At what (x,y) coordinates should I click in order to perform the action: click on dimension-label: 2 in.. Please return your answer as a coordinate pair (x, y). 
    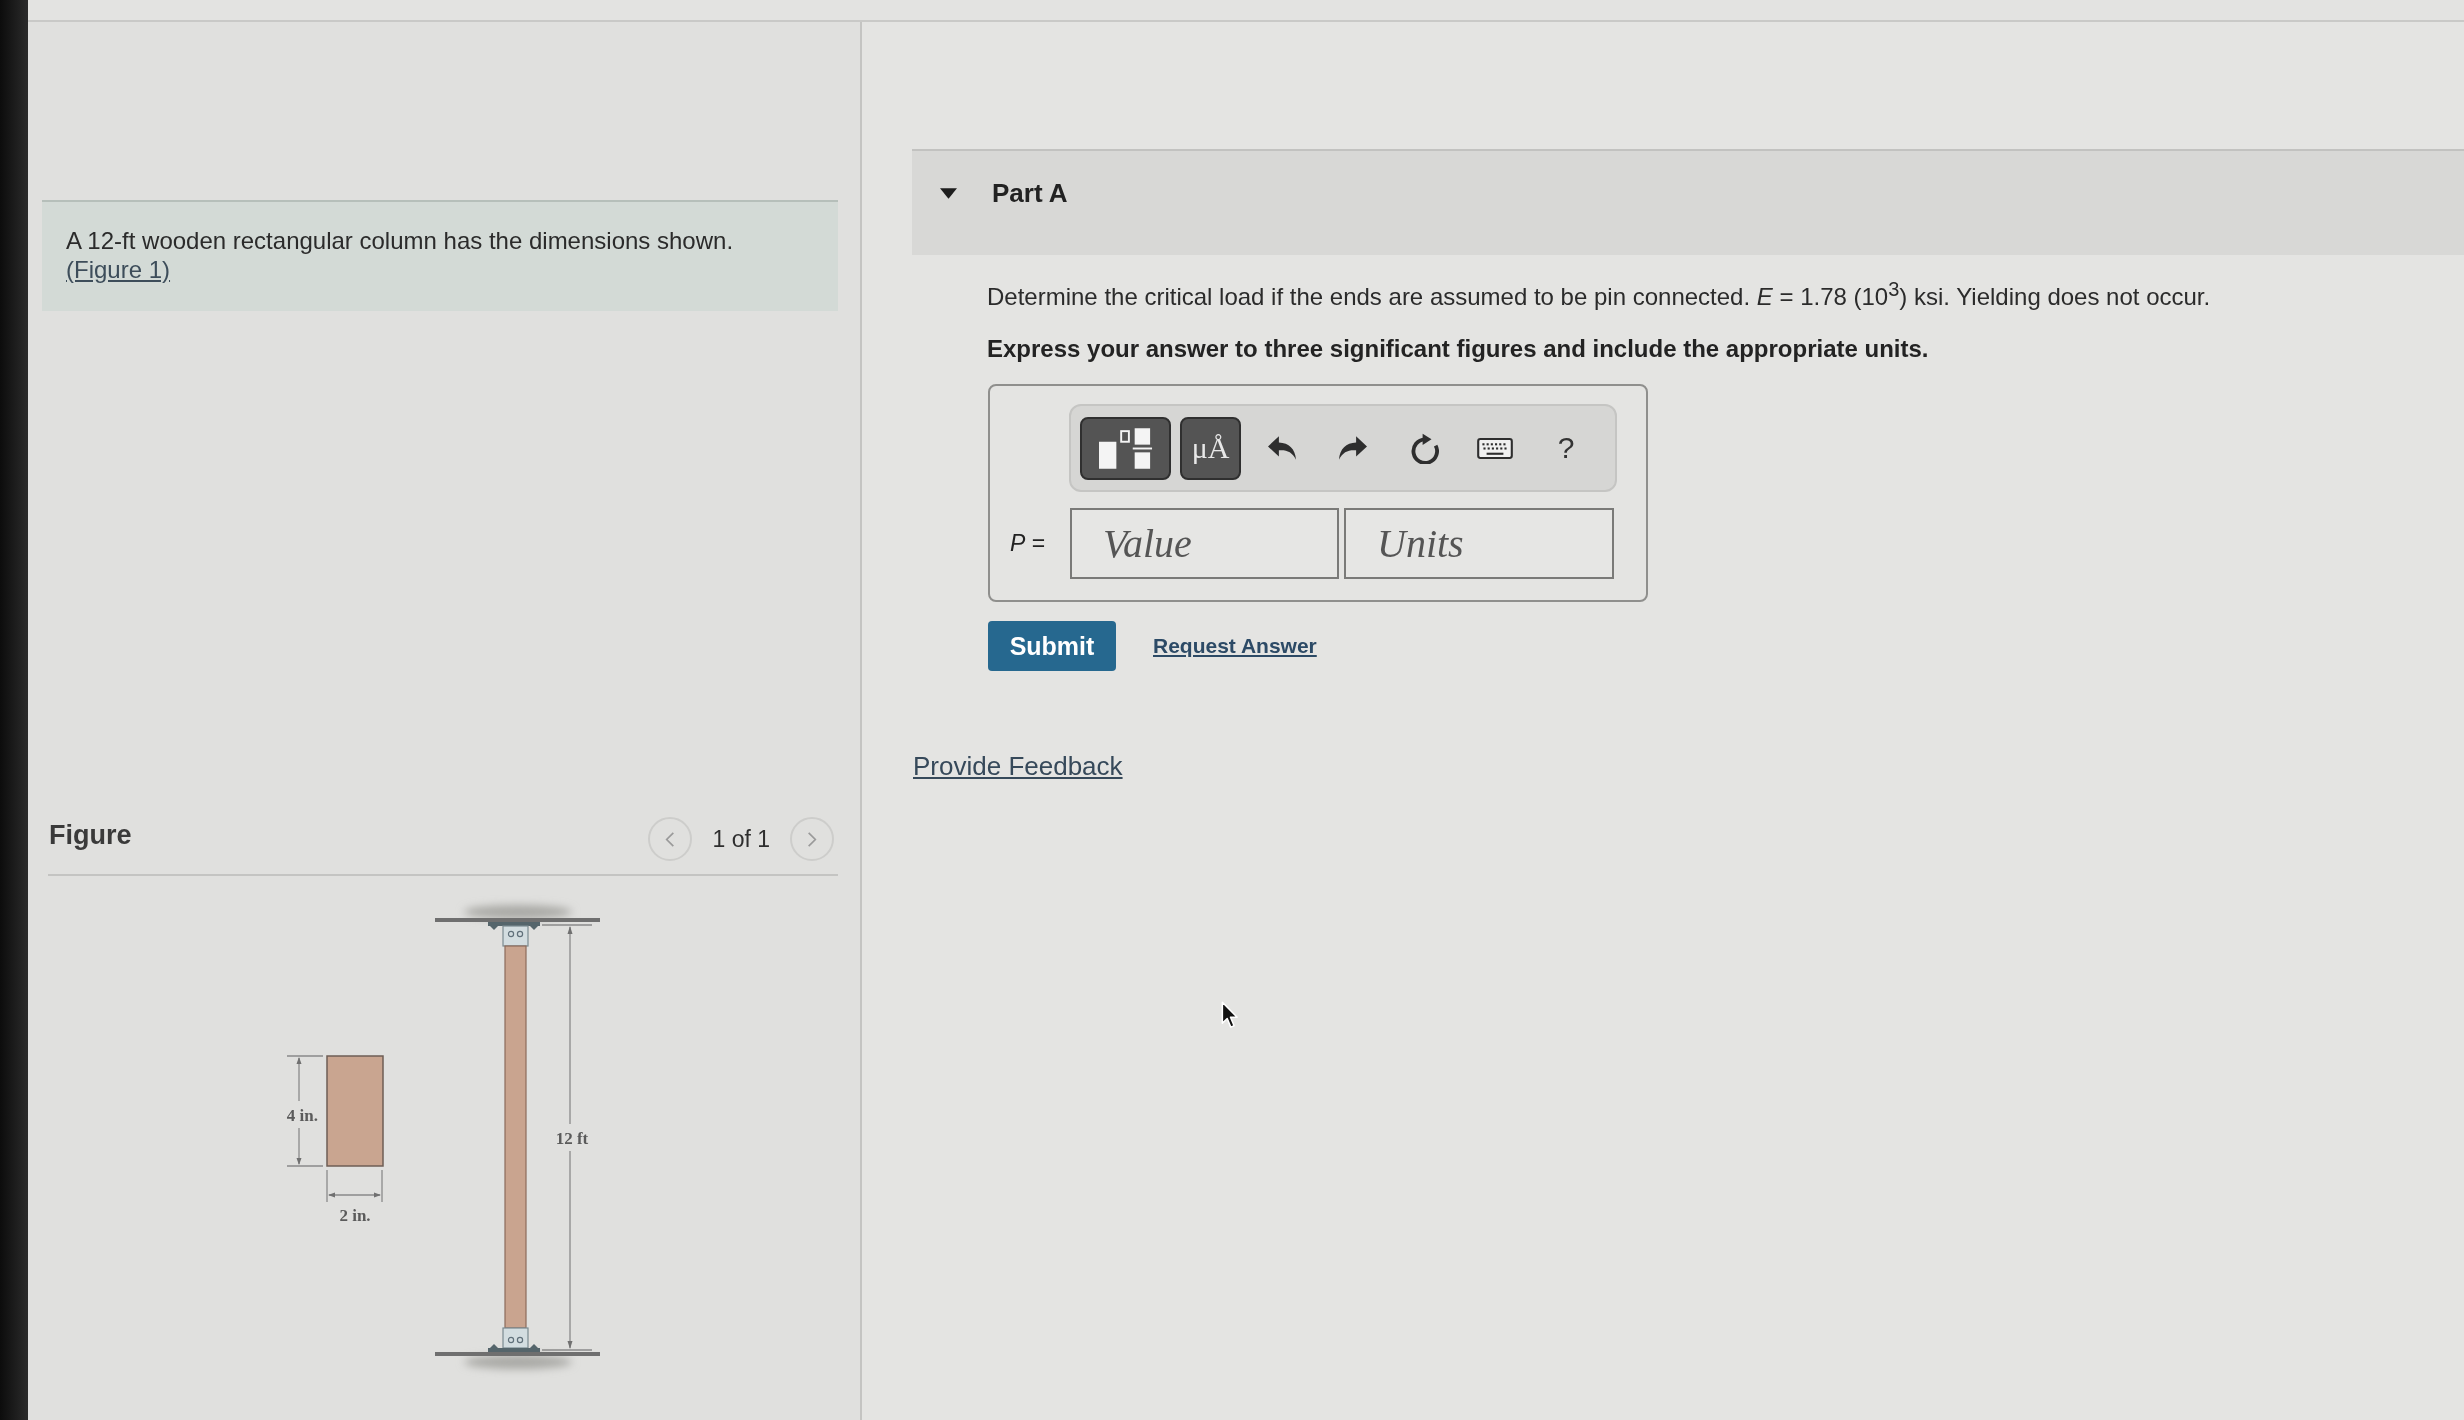
    Looking at the image, I should click on (355, 1215).